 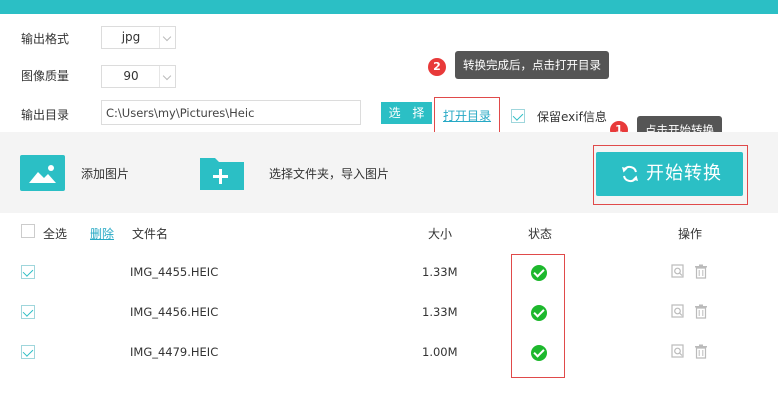 I want to click on format-select-value: jpg, so click(x=131, y=37).